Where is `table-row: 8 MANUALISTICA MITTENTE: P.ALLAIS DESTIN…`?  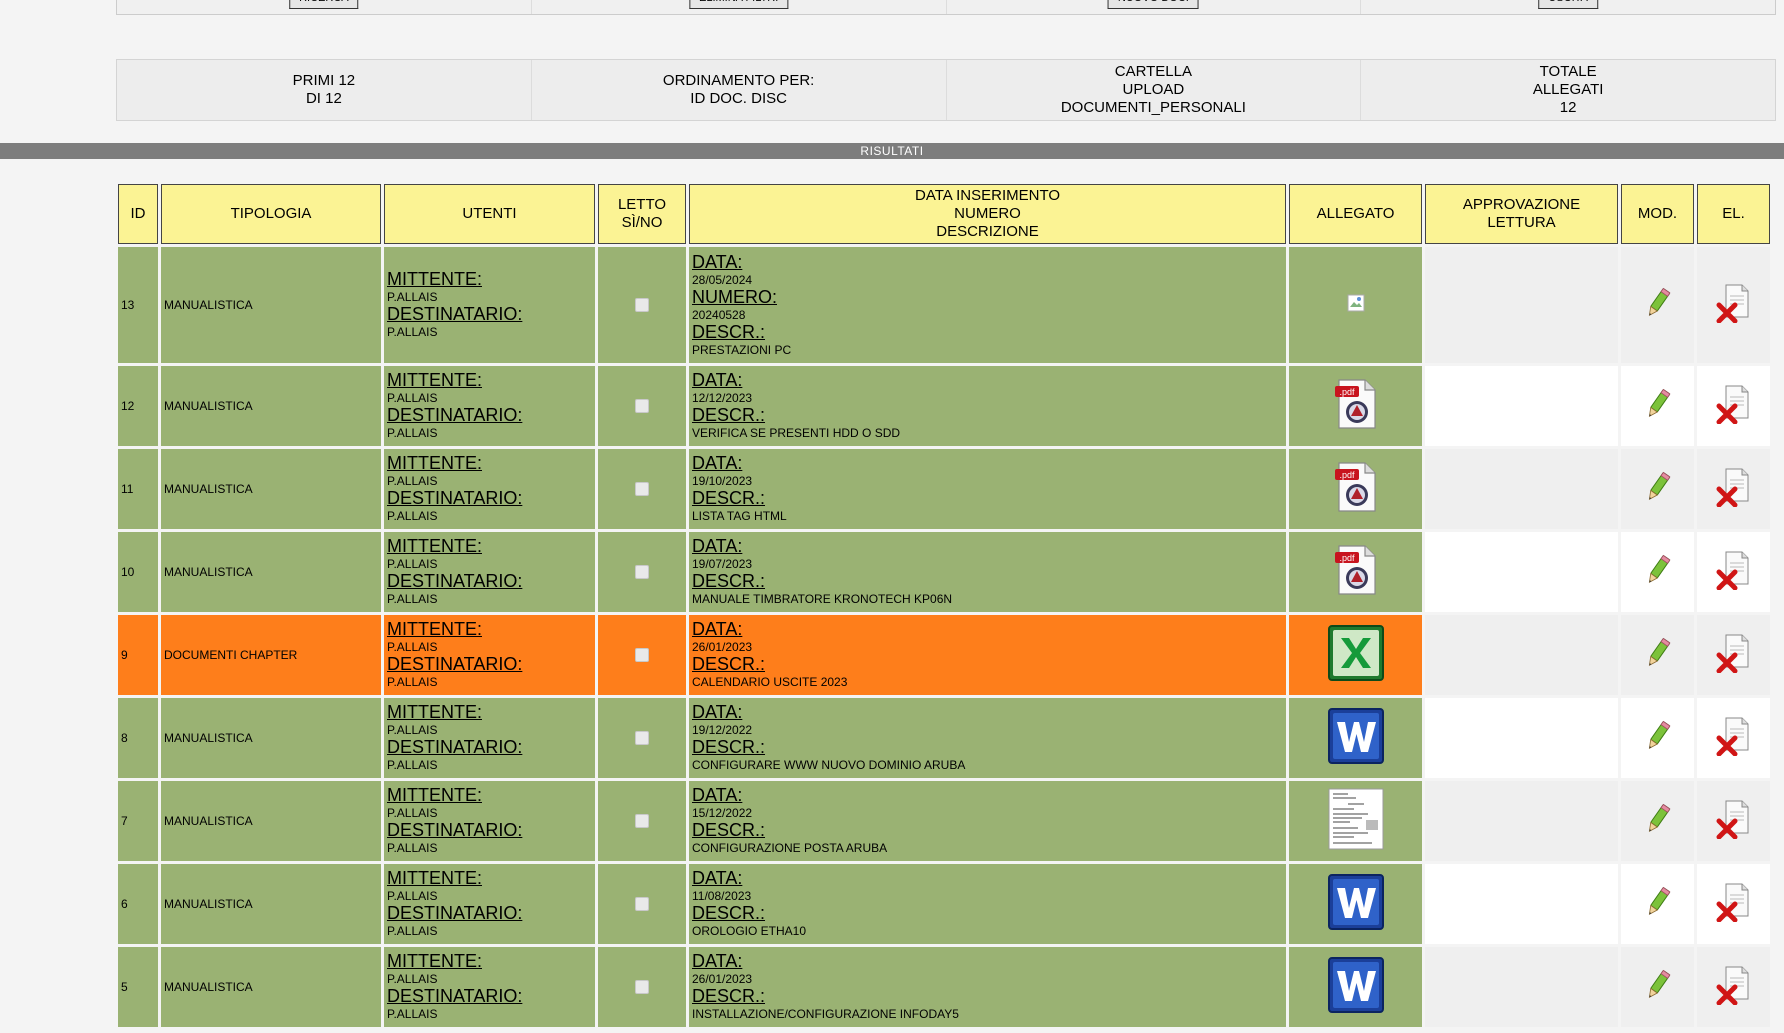
table-row: 8 MANUALISTICA MITTENTE: P.ALLAIS DESTIN… is located at coordinates (944, 738).